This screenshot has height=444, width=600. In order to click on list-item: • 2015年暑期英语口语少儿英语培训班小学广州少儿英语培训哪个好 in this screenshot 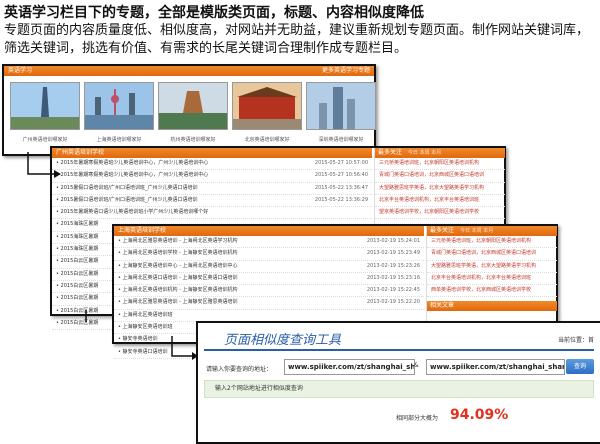, I will do `click(212, 213)`.